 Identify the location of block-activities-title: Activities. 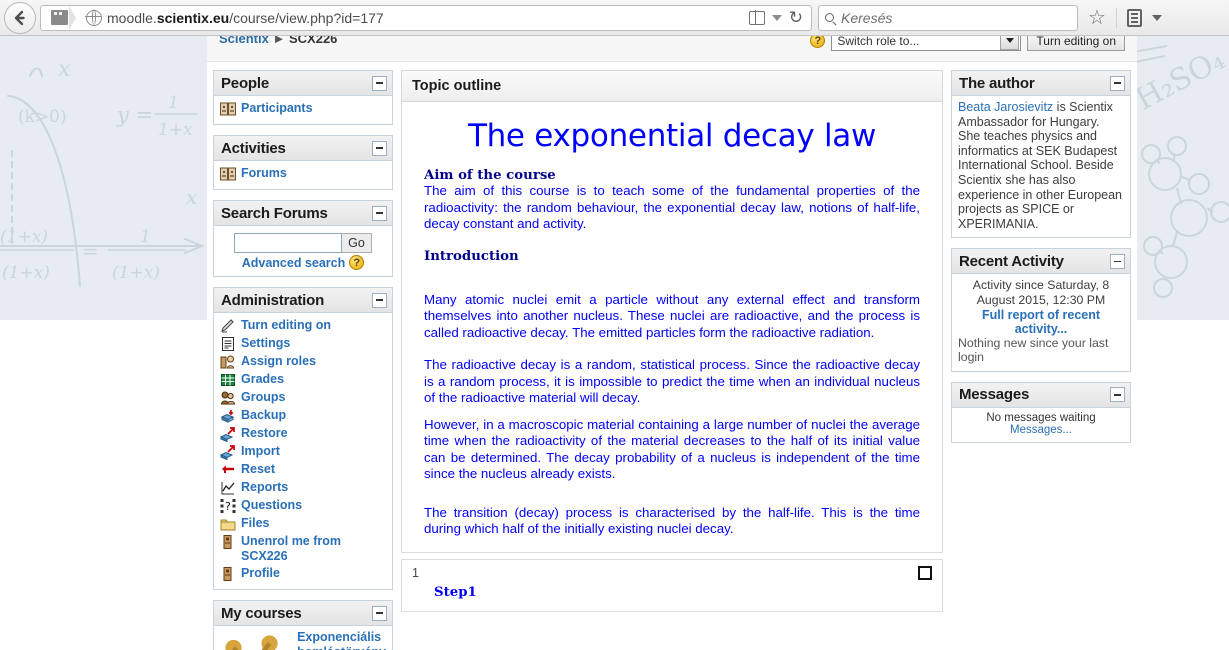
(253, 148).